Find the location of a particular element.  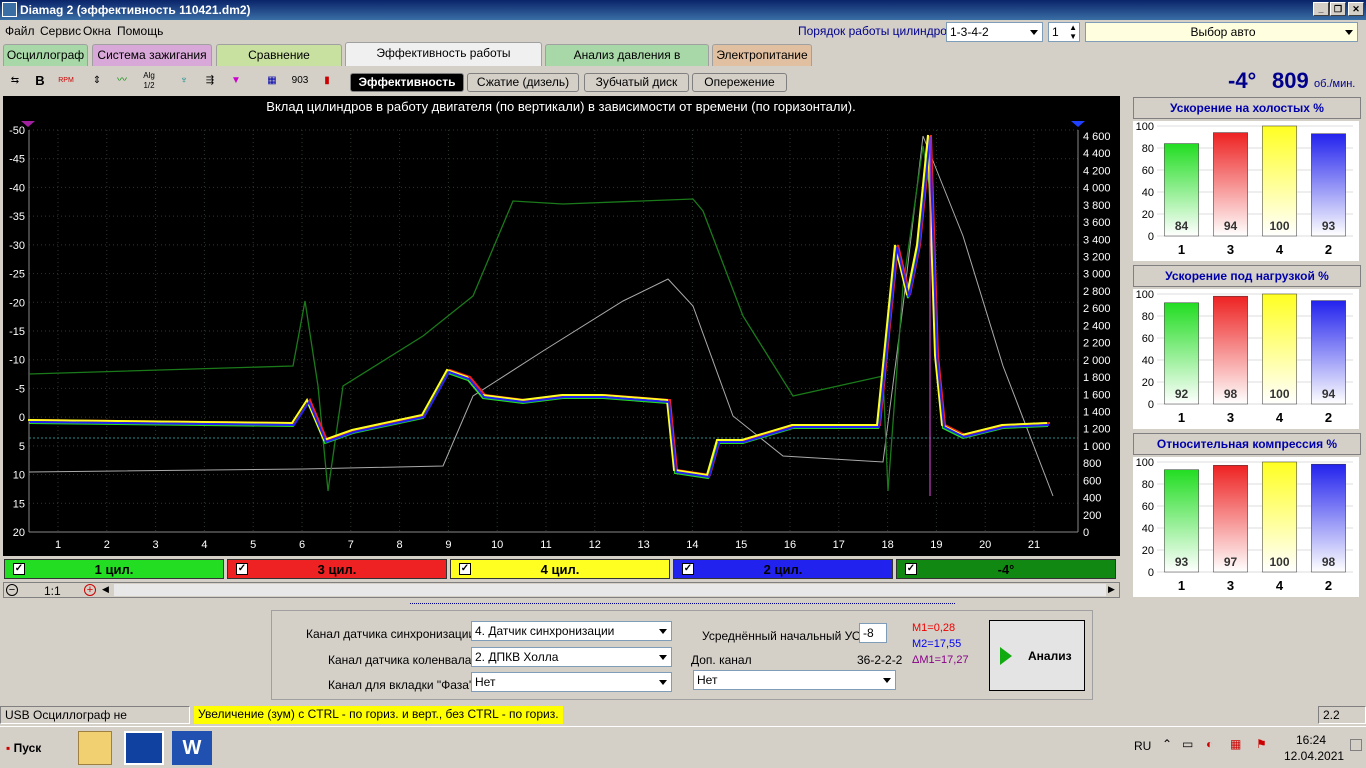

chevron-down-icon is located at coordinates (1034, 32).